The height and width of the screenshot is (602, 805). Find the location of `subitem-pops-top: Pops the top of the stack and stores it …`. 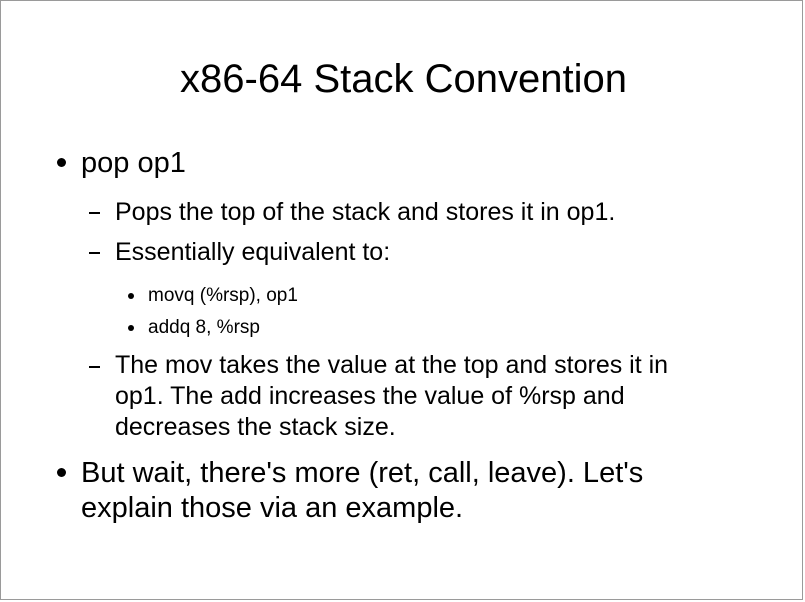

subitem-pops-top: Pops the top of the stack and stores it … is located at coordinates (365, 212).